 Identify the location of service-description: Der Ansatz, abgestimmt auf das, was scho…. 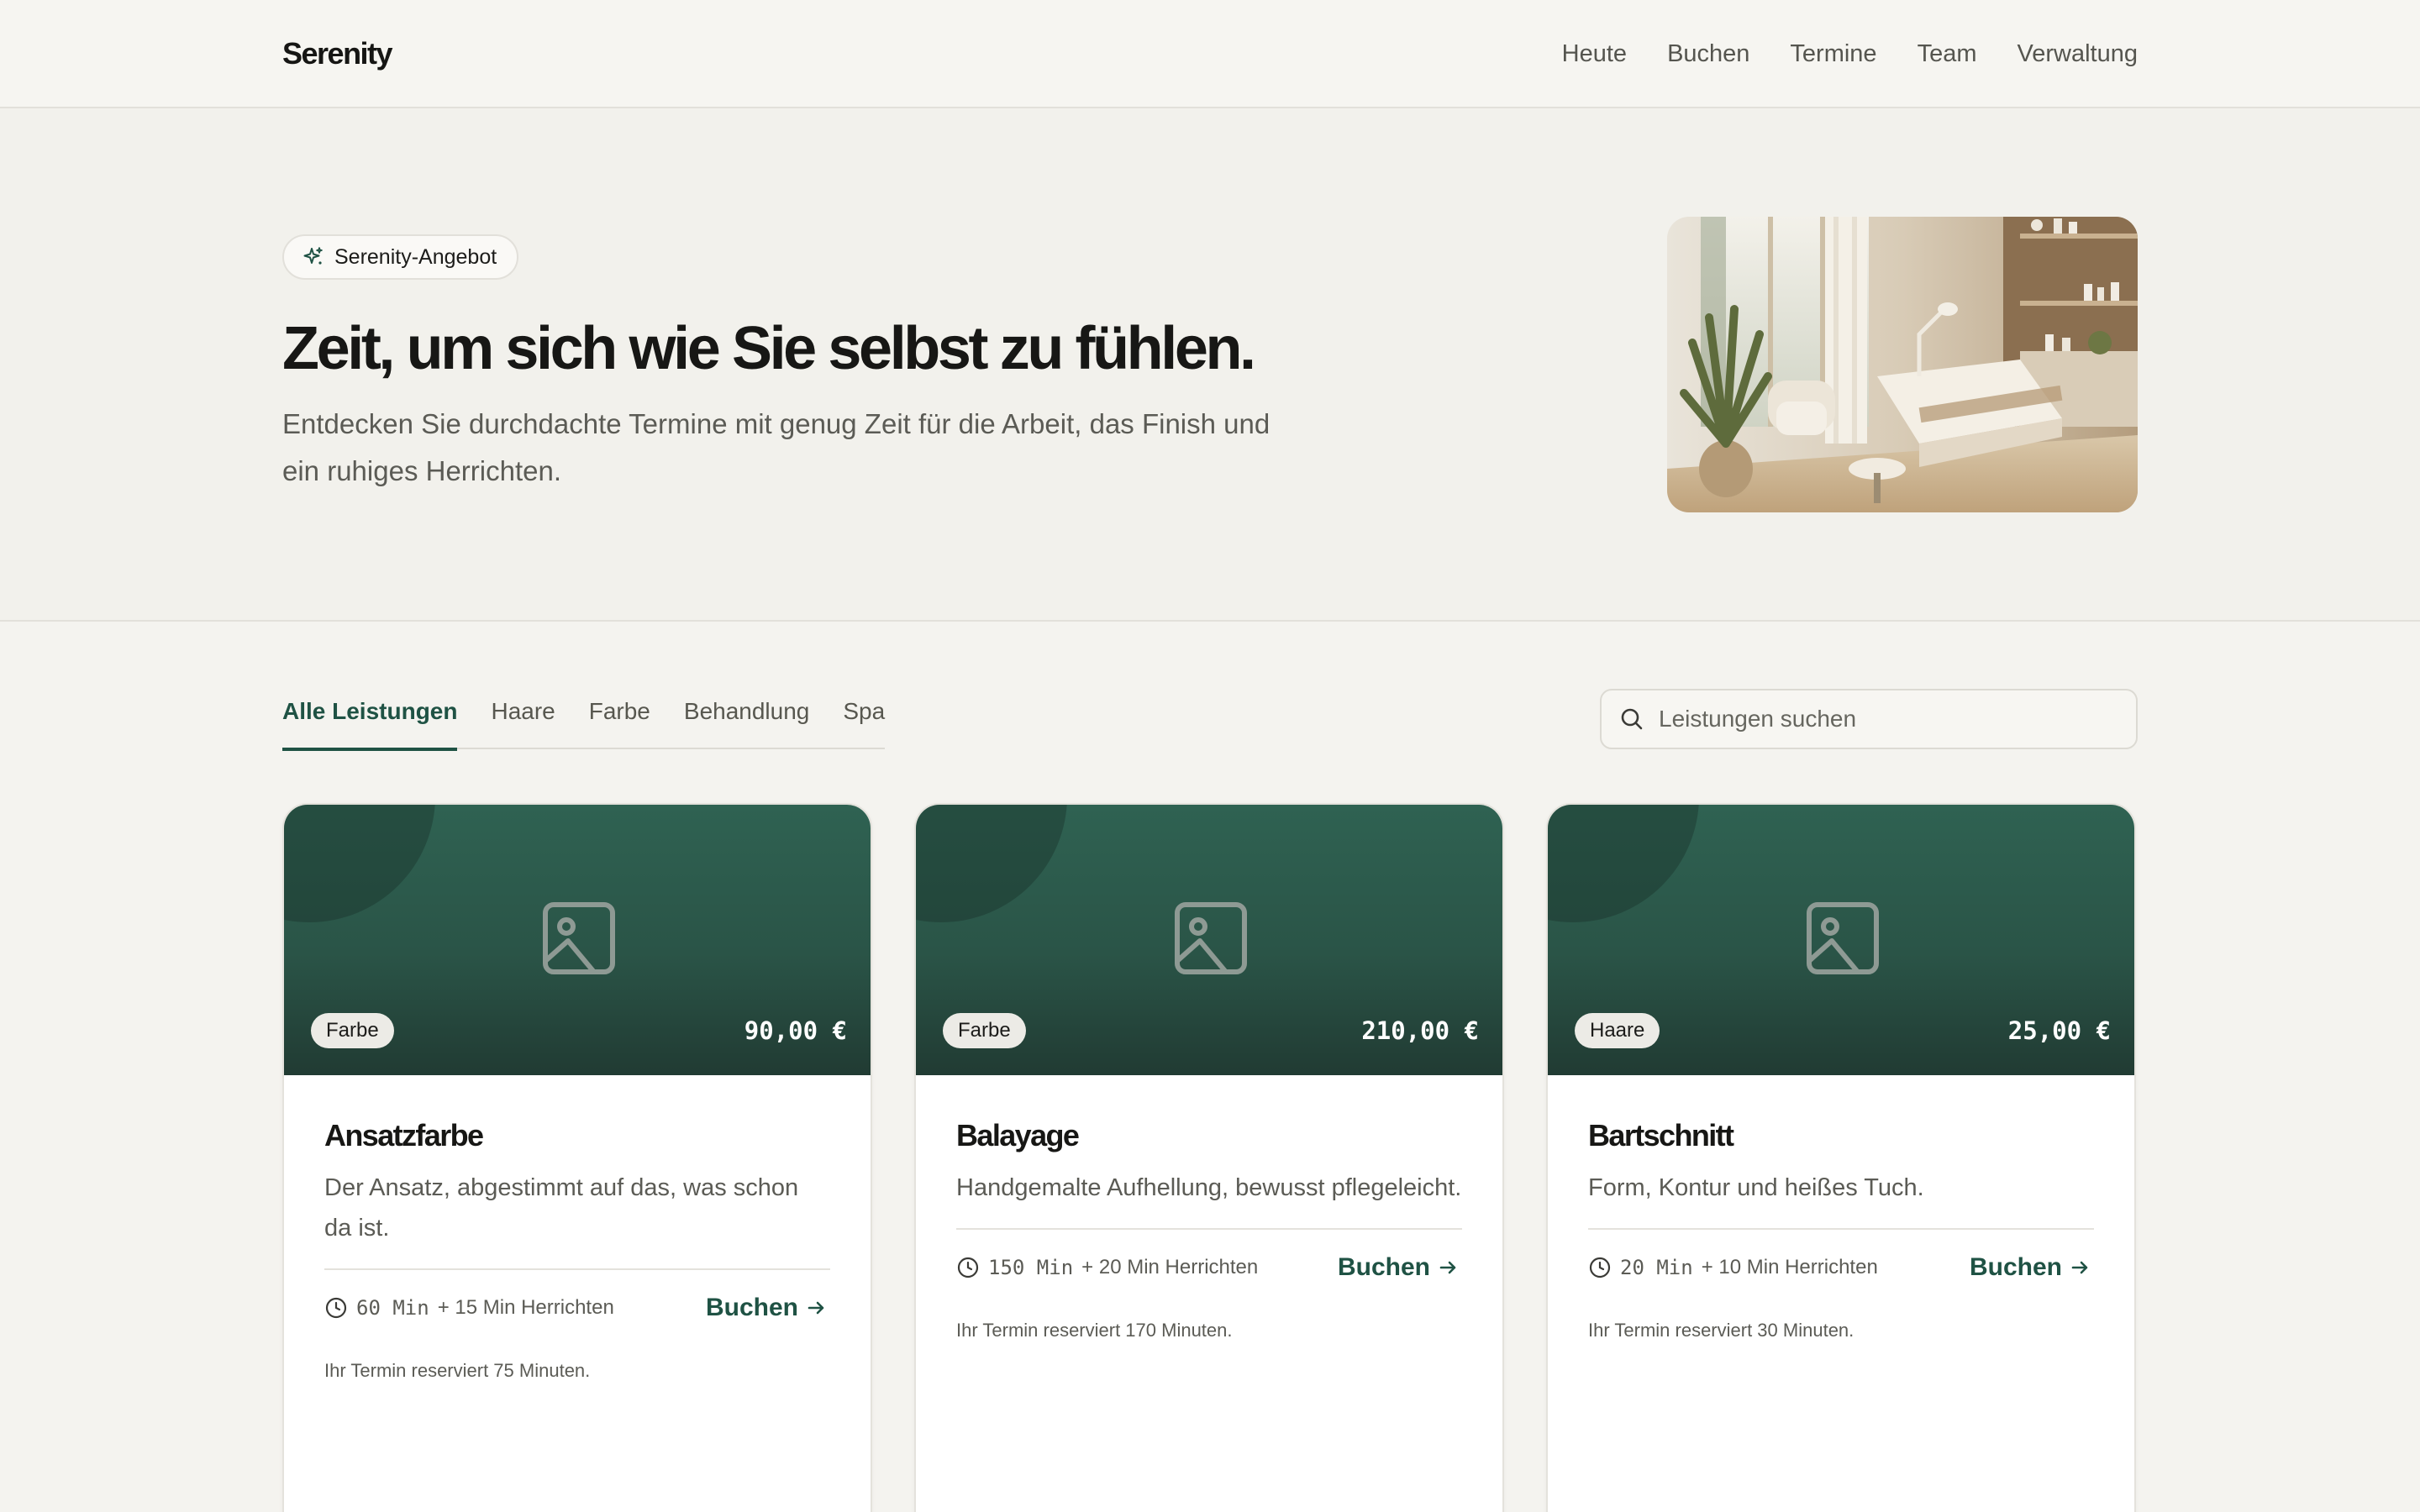
(561, 1208).